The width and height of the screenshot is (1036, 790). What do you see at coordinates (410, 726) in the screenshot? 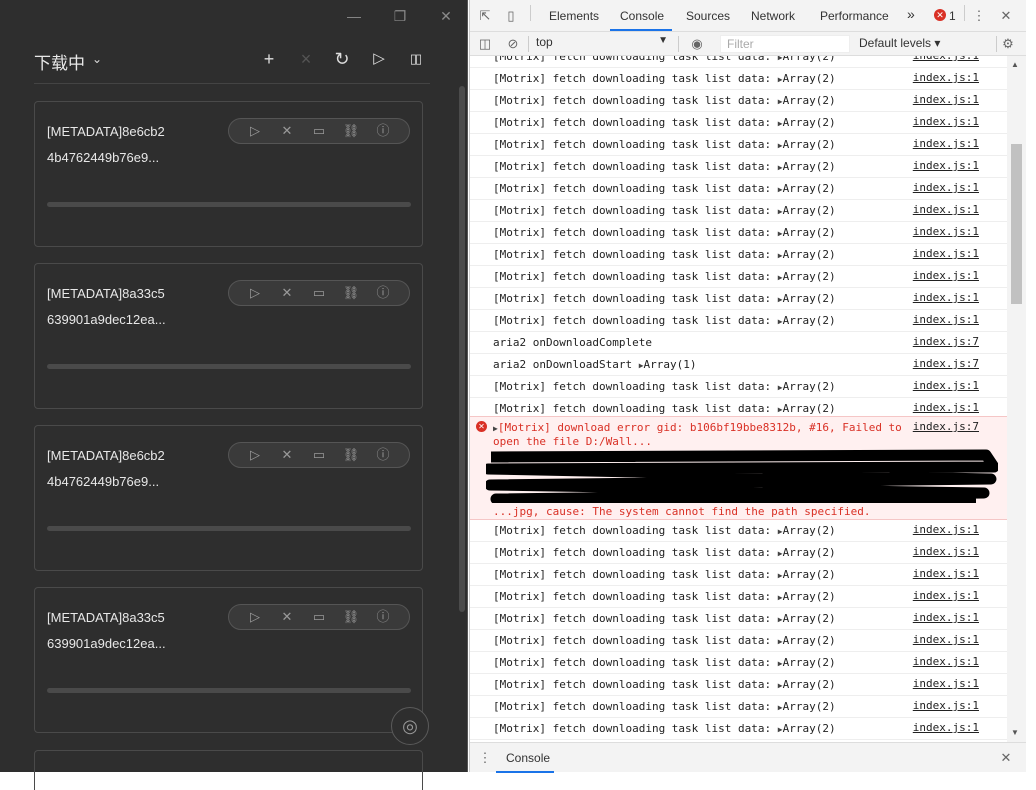
I see `speedometer-icon: ◎` at bounding box center [410, 726].